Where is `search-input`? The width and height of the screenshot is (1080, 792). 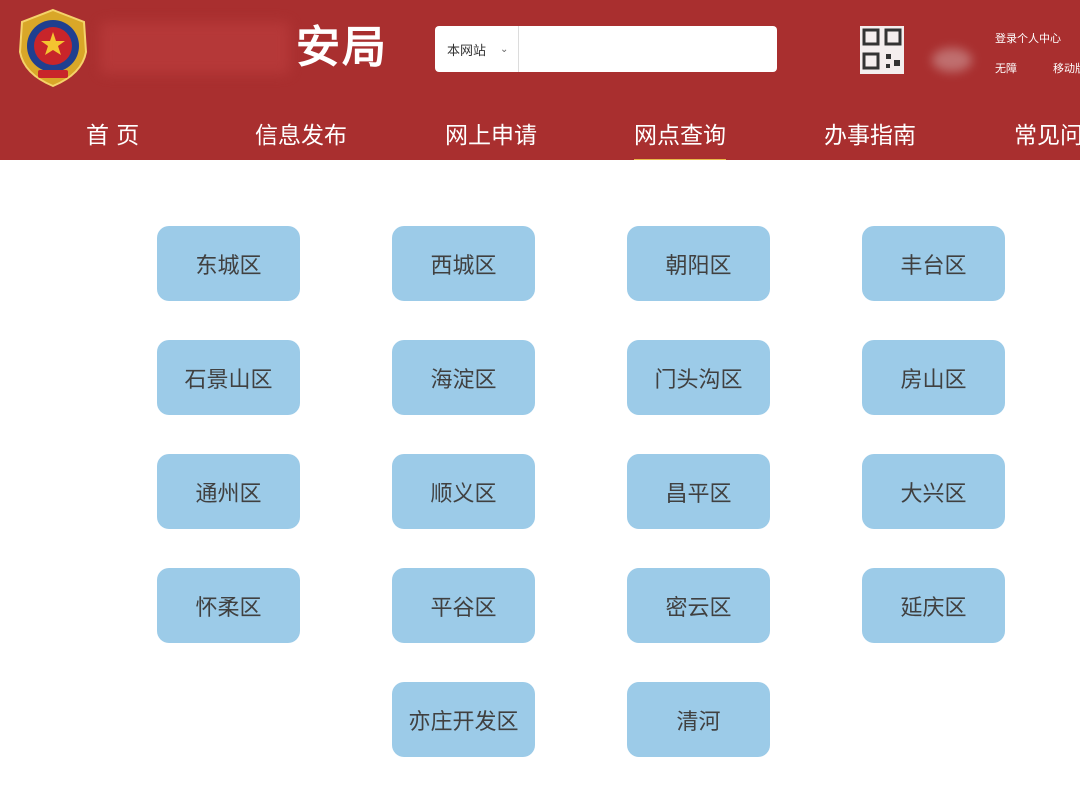 search-input is located at coordinates (648, 49).